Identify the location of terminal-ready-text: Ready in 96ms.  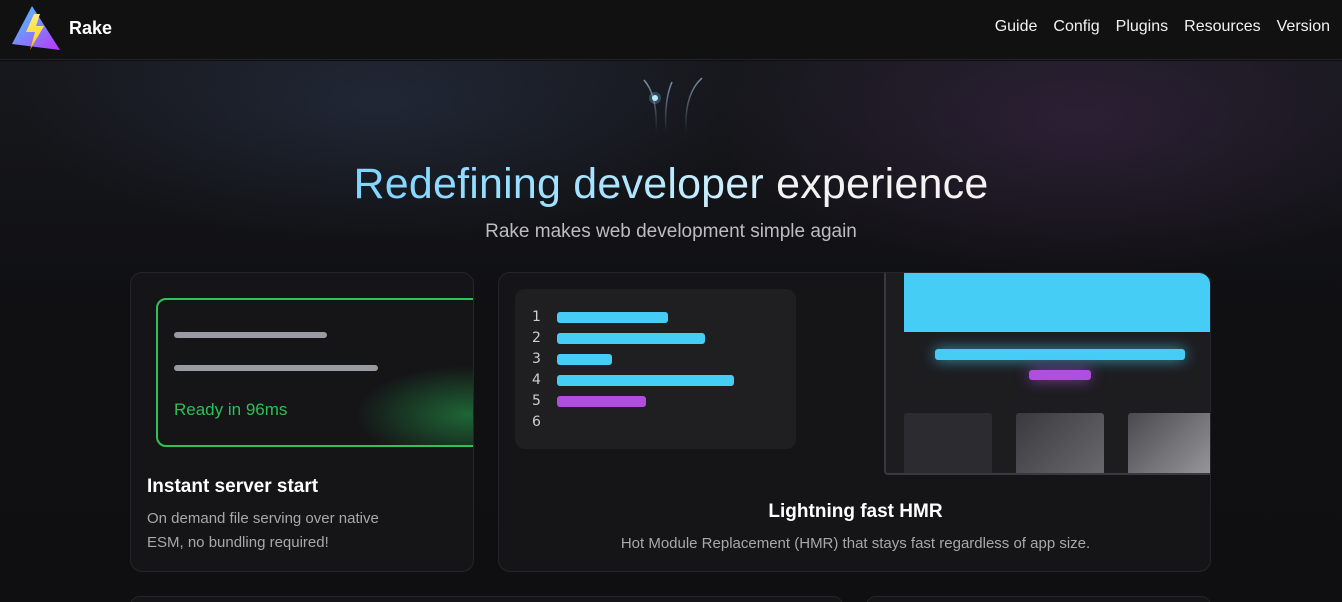
(231, 409).